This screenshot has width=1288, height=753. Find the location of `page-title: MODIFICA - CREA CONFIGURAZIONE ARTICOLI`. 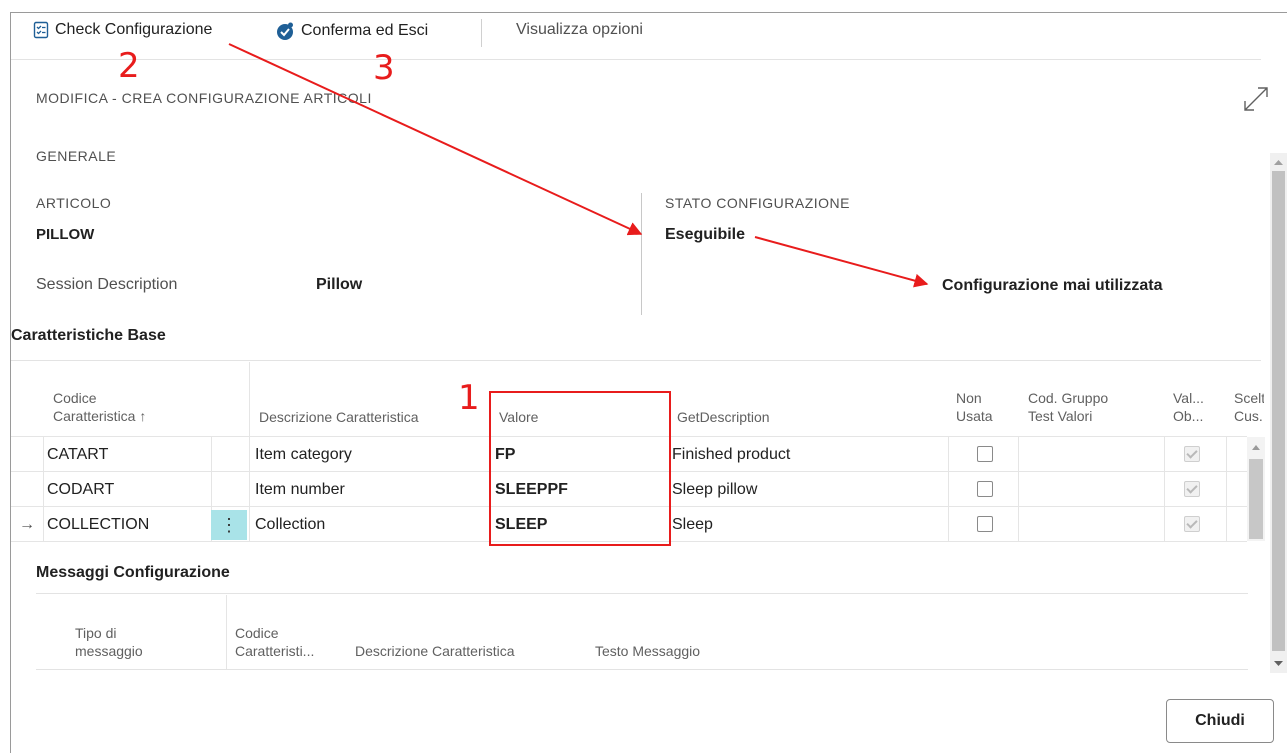

page-title: MODIFICA - CREA CONFIGURAZIONE ARTICOLI is located at coordinates (204, 98).